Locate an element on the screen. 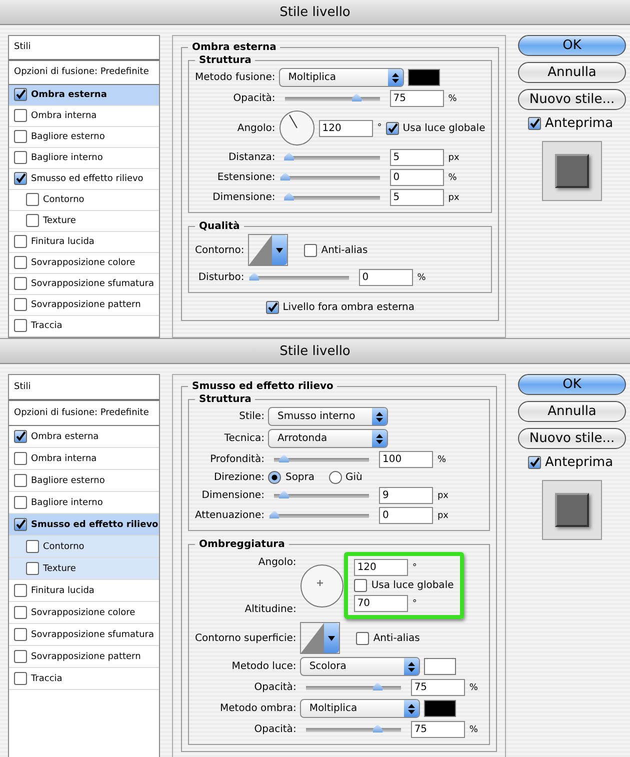 The height and width of the screenshot is (757, 630). section-title: Ombra esterna is located at coordinates (234, 47).